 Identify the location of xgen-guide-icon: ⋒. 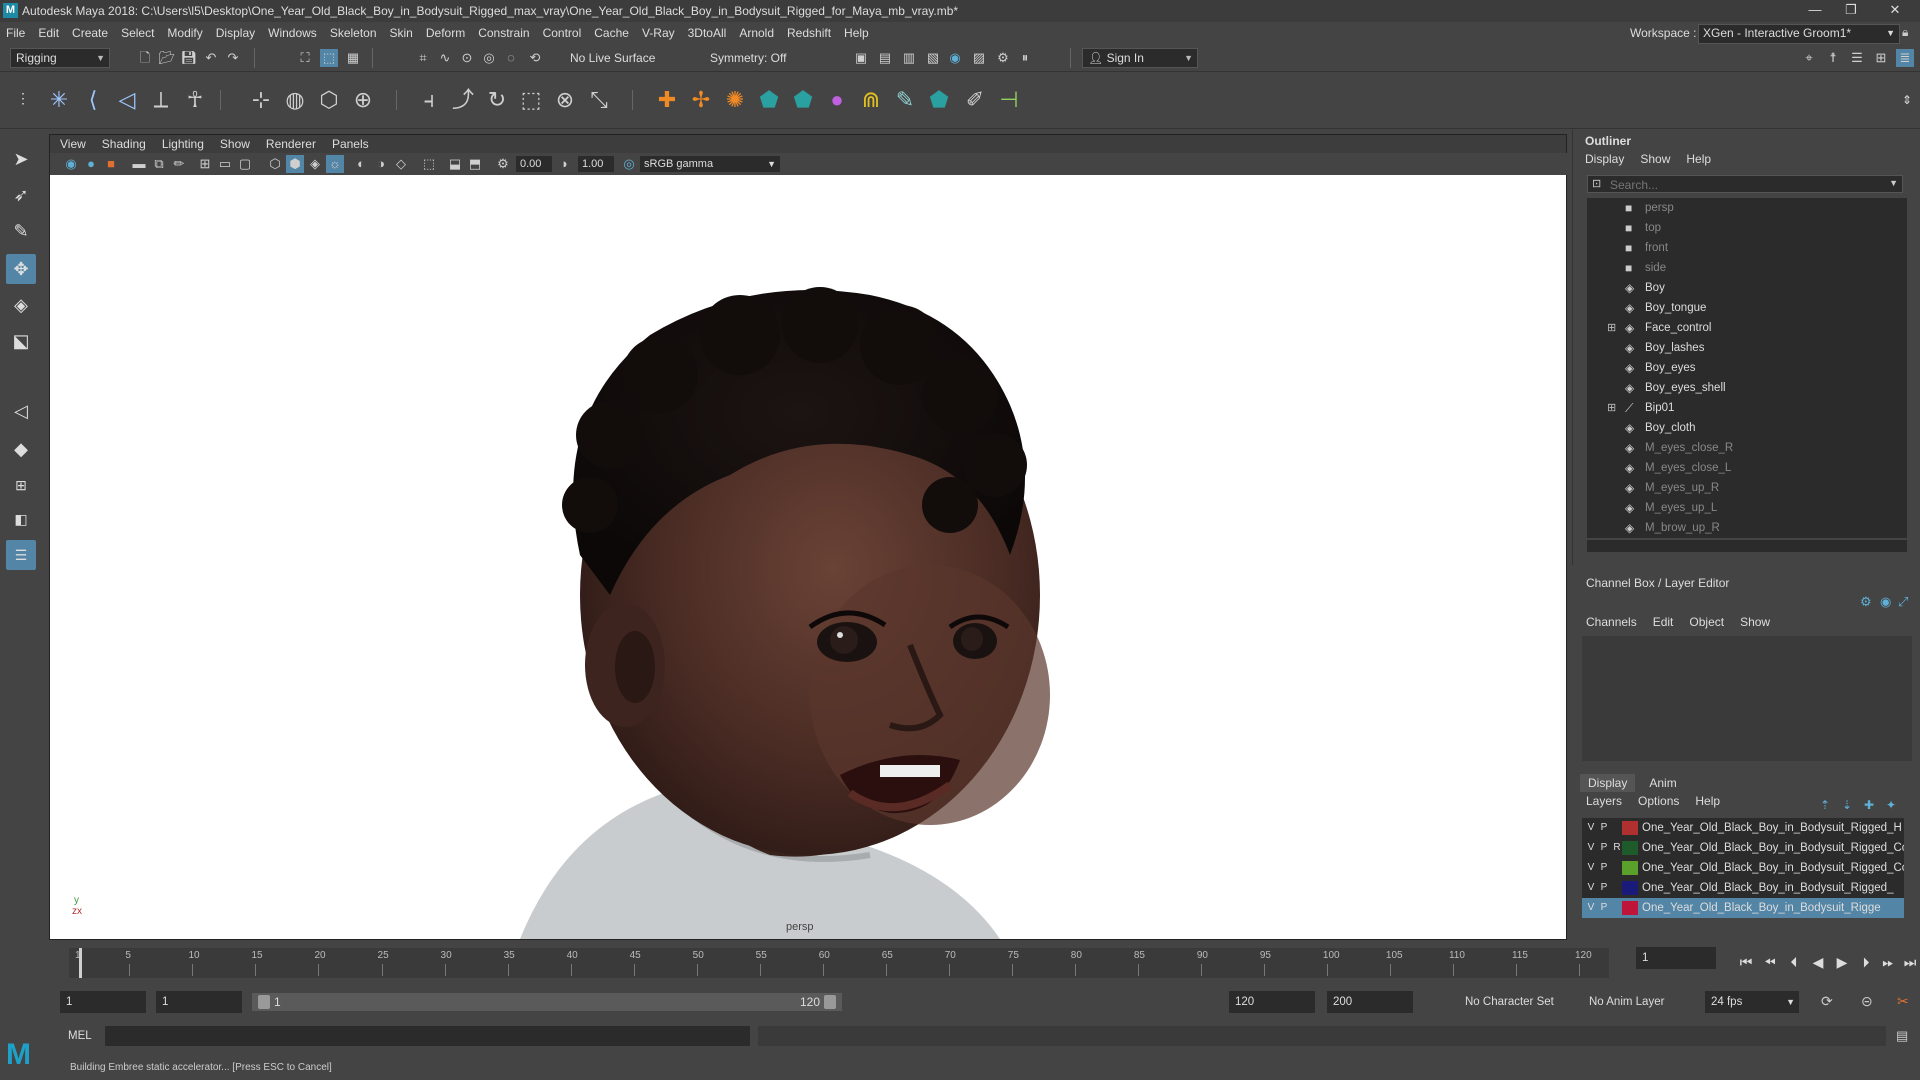
(871, 100).